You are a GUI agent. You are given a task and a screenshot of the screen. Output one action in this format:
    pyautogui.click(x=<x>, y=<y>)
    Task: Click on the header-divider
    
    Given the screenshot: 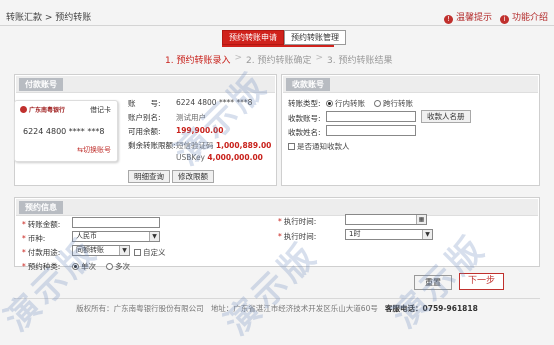 What is the action you would take?
    pyautogui.click(x=277, y=25)
    